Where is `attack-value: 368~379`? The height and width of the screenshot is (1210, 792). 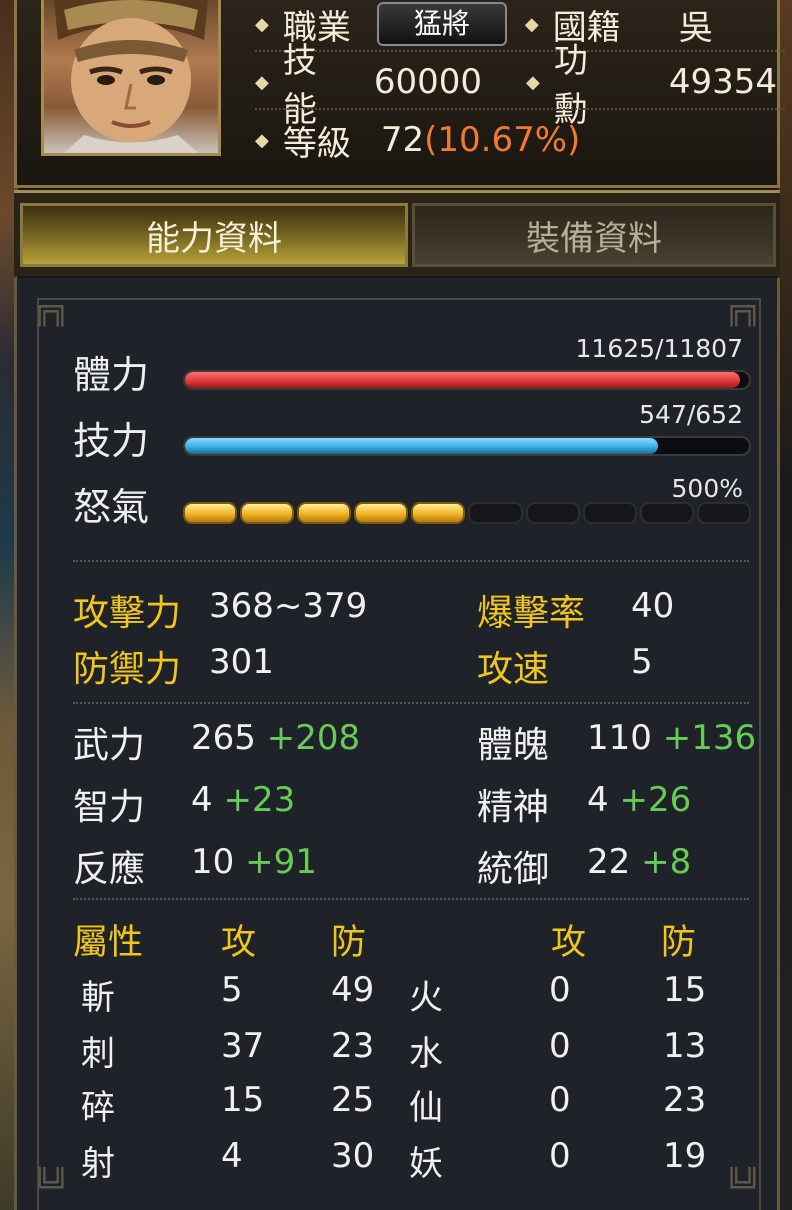
attack-value: 368~379 is located at coordinates (288, 606).